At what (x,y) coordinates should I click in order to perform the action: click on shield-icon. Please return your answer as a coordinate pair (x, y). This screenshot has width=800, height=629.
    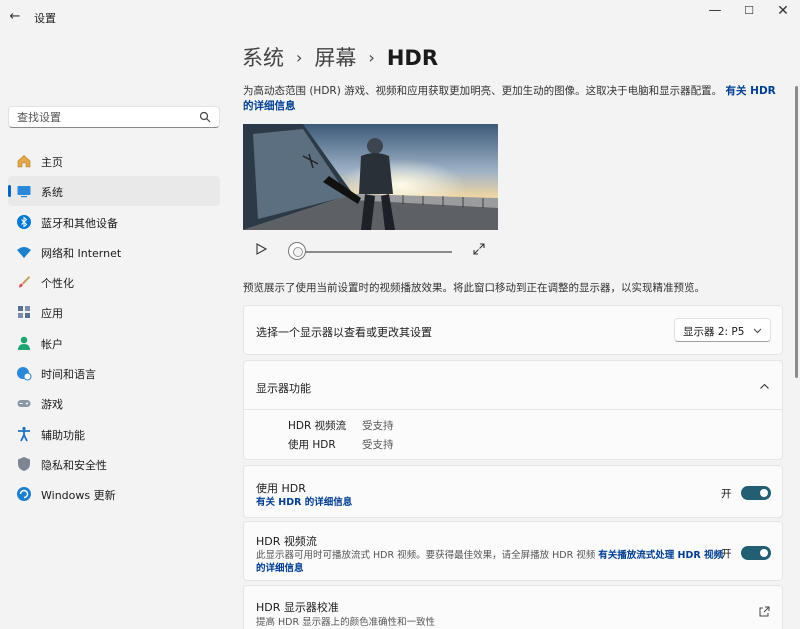
    Looking at the image, I should click on (24, 463).